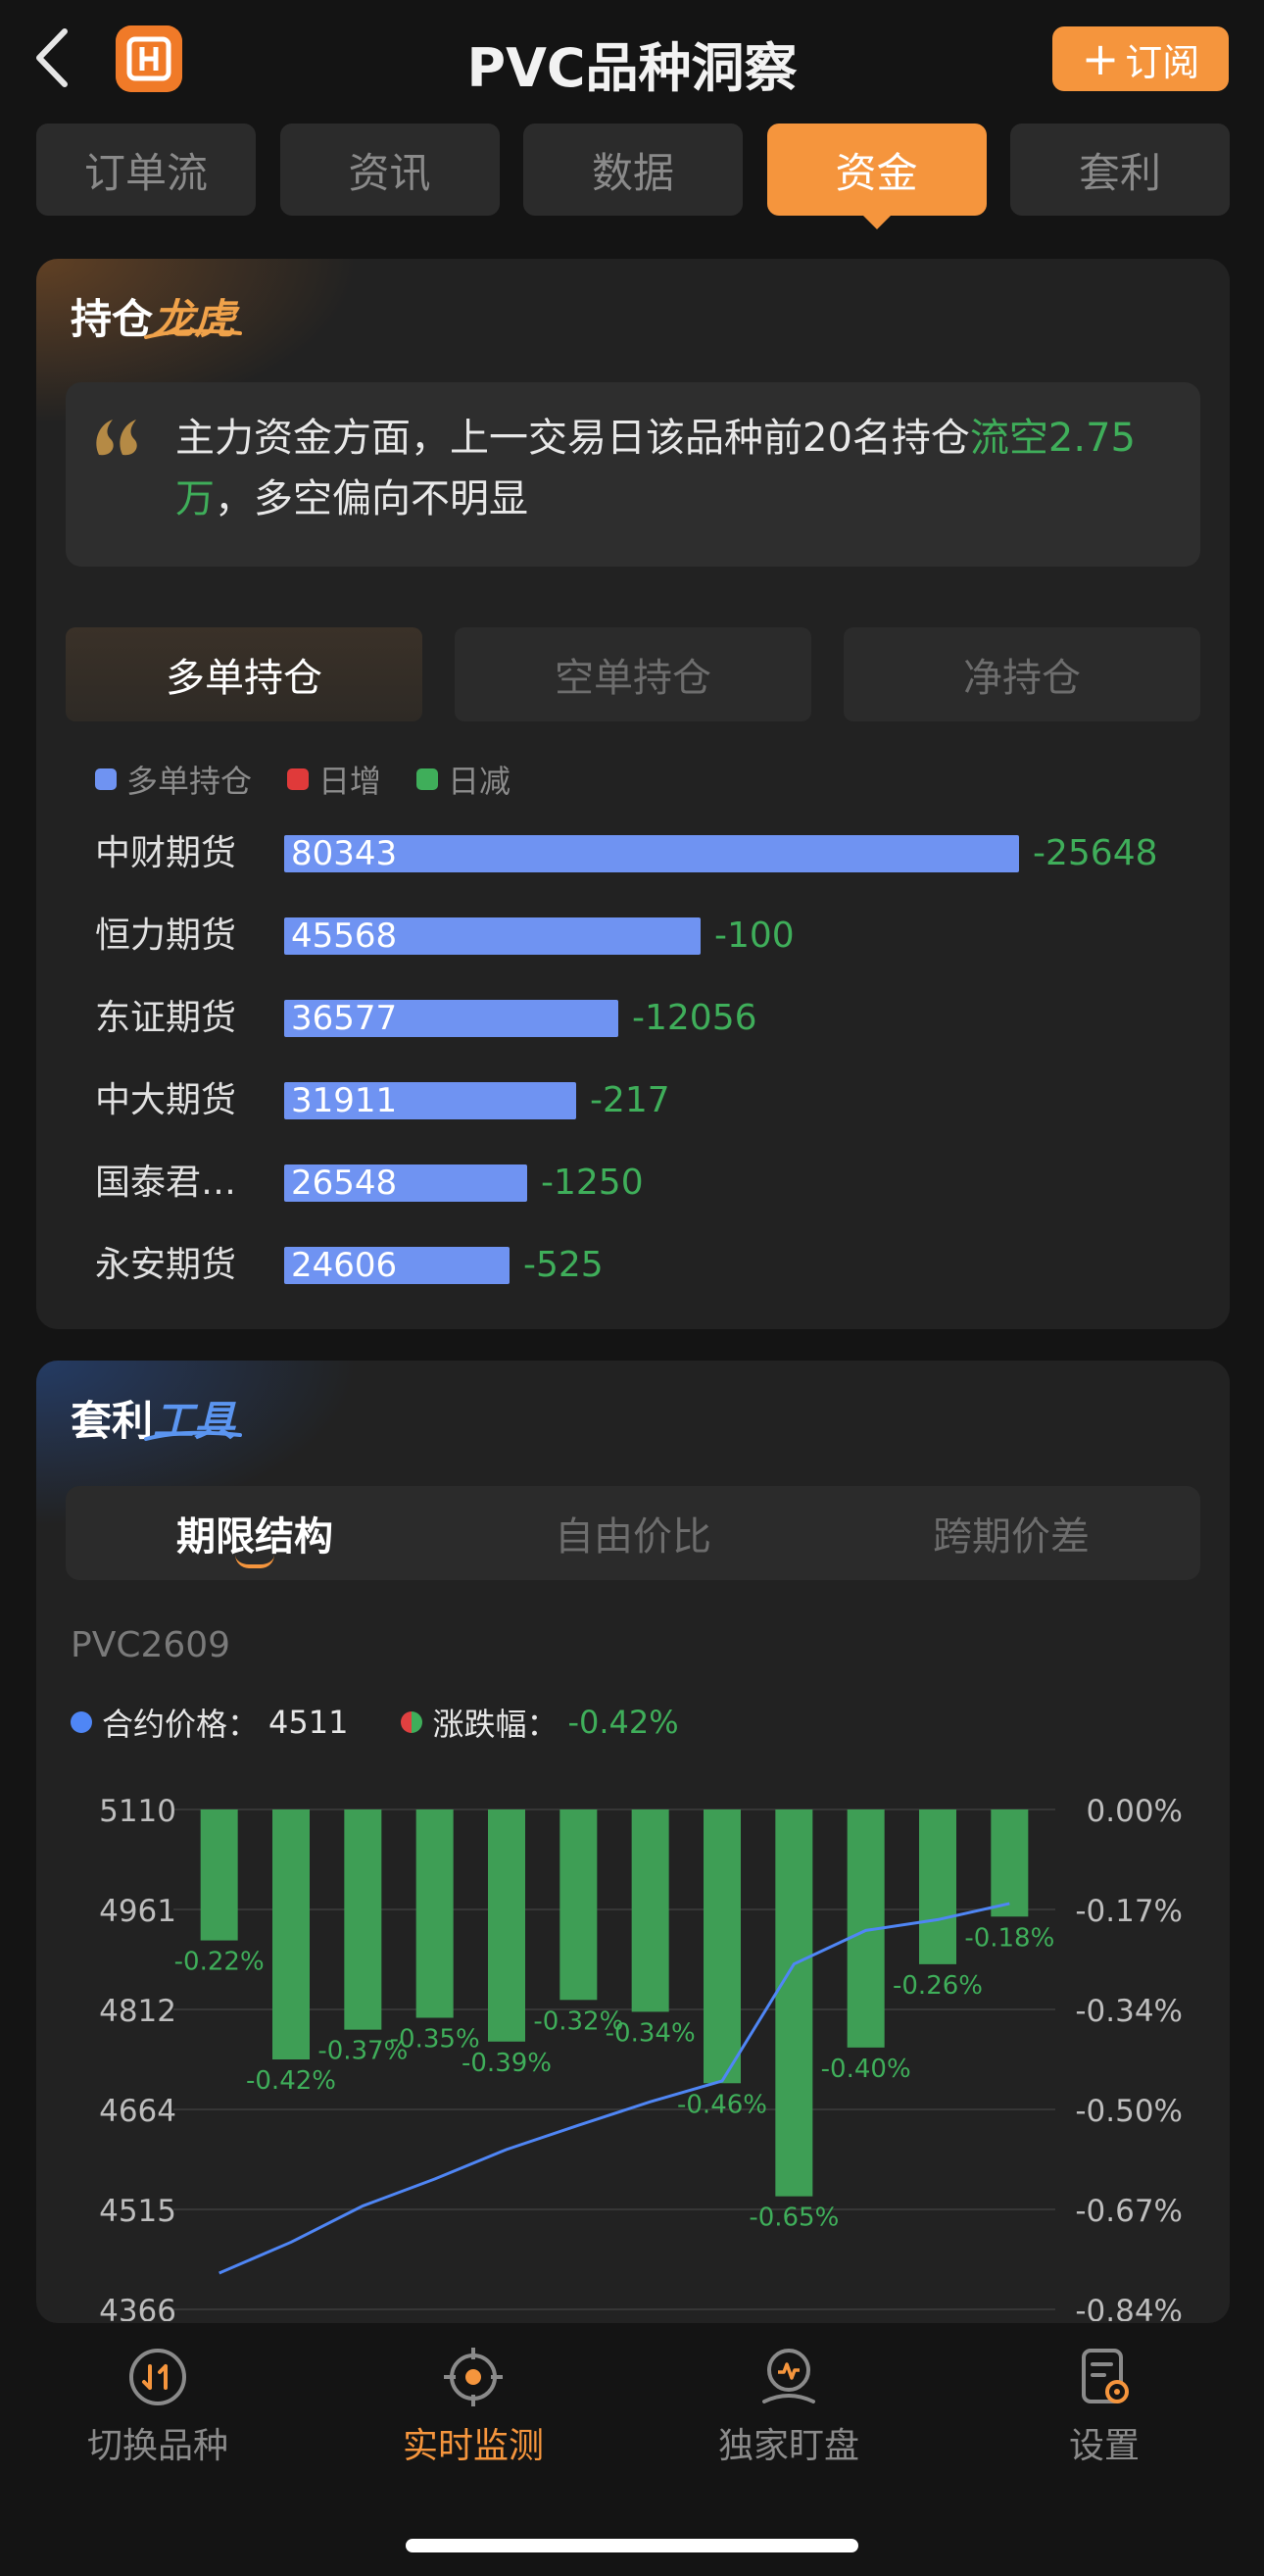 The width and height of the screenshot is (1264, 2576). Describe the element at coordinates (633, 170) in the screenshot. I see `tab-data: 数据` at that location.